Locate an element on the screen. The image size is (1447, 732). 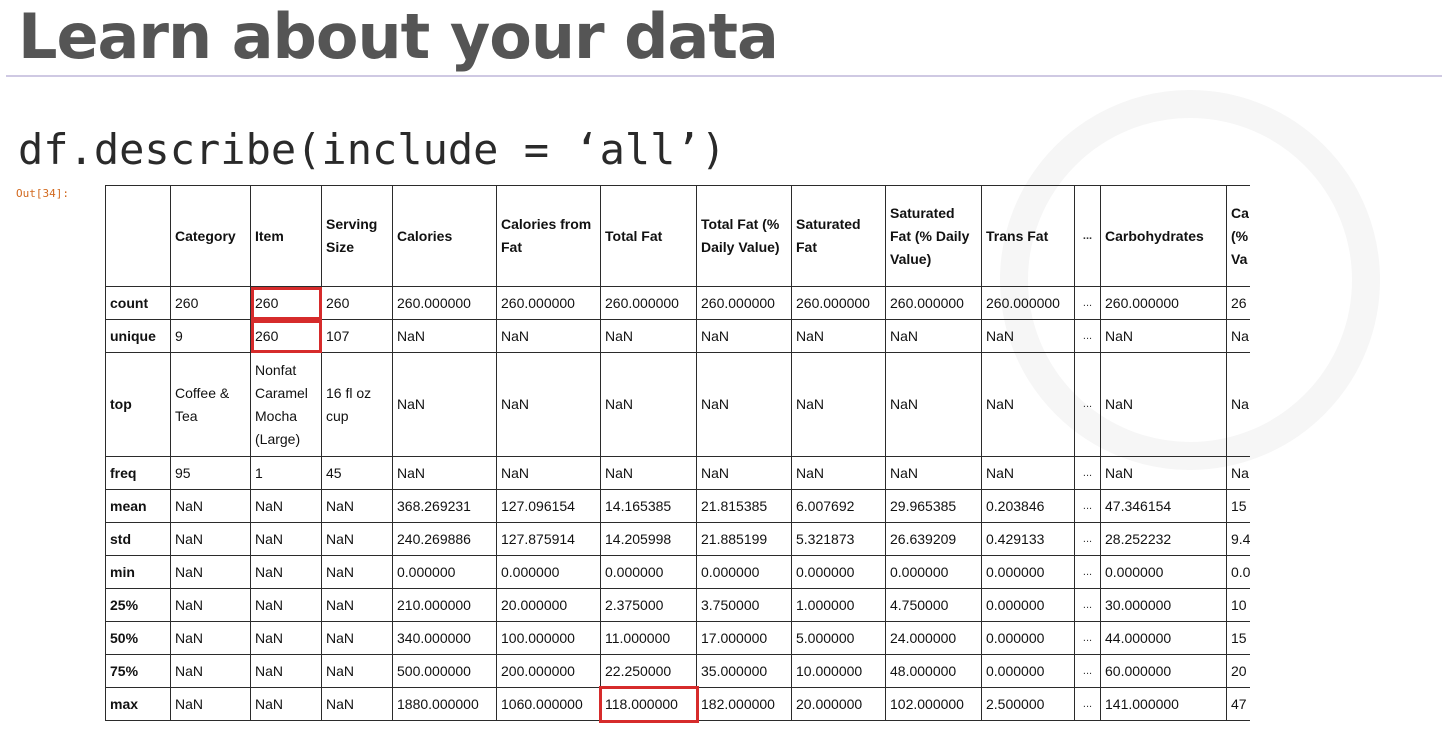
table-cell: Coffee & Tea is located at coordinates (210, 404).